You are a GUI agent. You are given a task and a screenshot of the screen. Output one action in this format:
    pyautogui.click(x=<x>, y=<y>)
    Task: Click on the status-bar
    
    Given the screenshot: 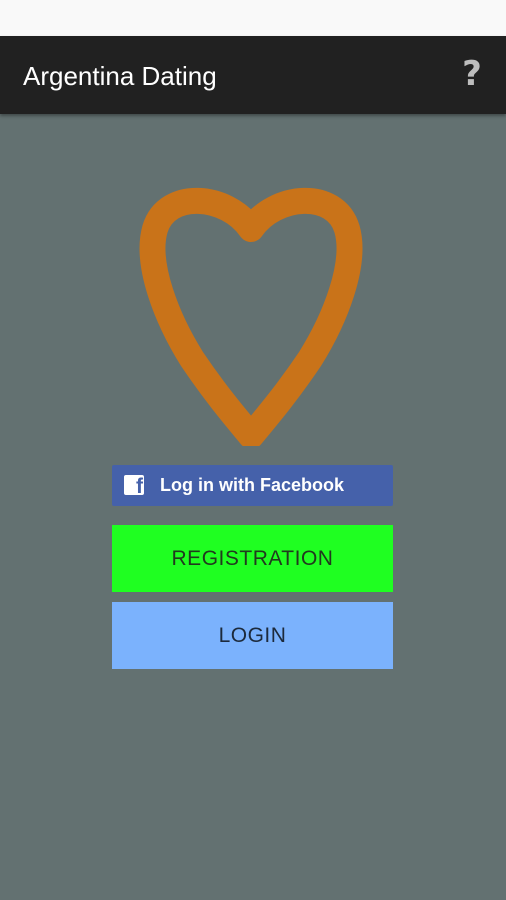 What is the action you would take?
    pyautogui.click(x=253, y=18)
    